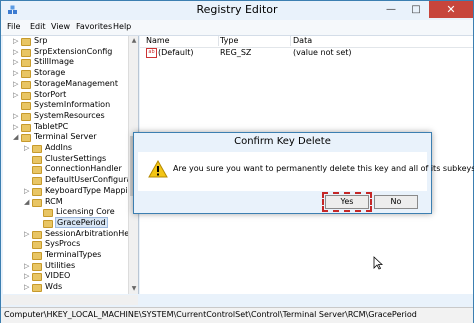  What do you see at coordinates (60, 26) in the screenshot?
I see `menu-view: View` at bounding box center [60, 26].